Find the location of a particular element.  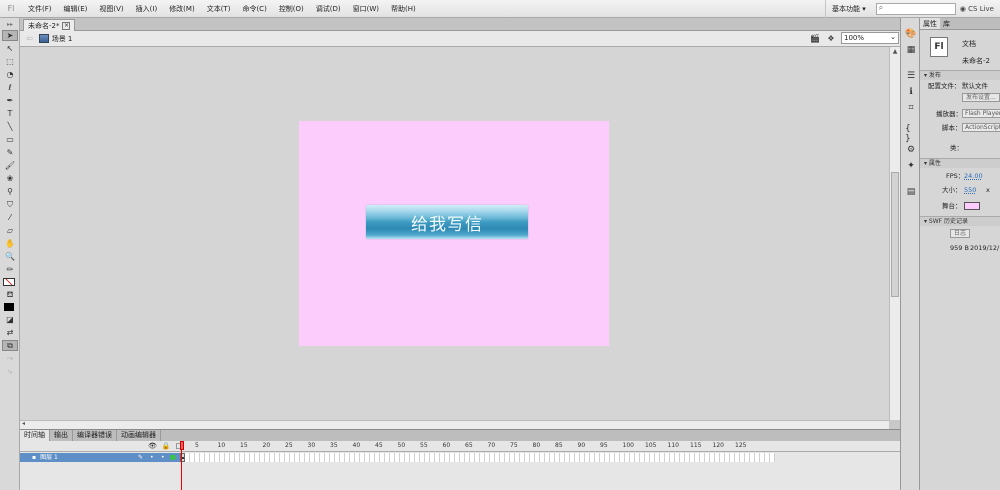

smooth-icon: ⤳ is located at coordinates (10, 358).